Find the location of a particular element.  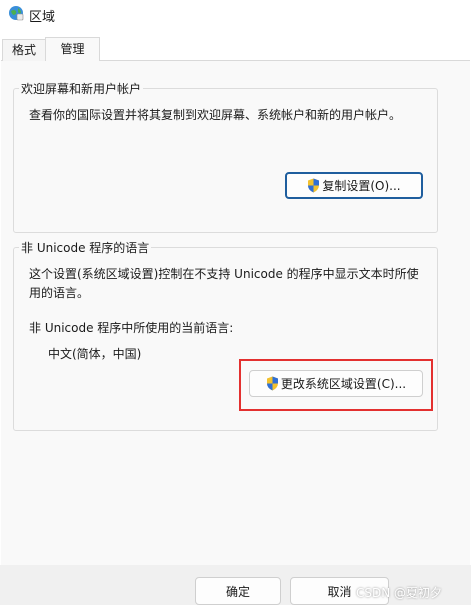

welcome-description: 查看你的国际设置并将其复制到欢迎屏幕、系统帐户和新的用户帐户。 is located at coordinates (215, 115).